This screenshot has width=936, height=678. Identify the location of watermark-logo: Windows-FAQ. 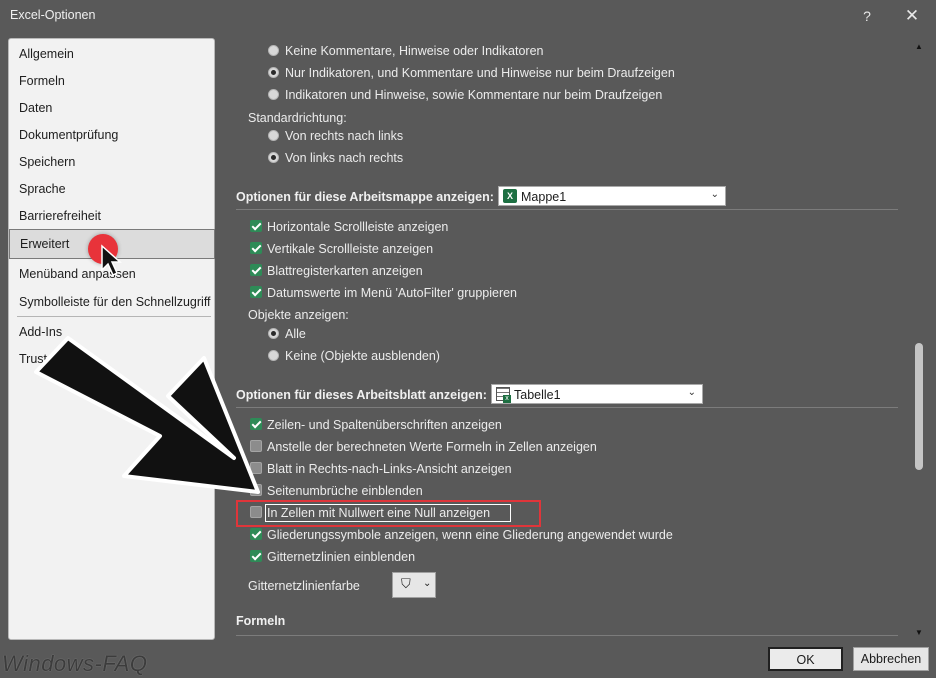
(75, 663).